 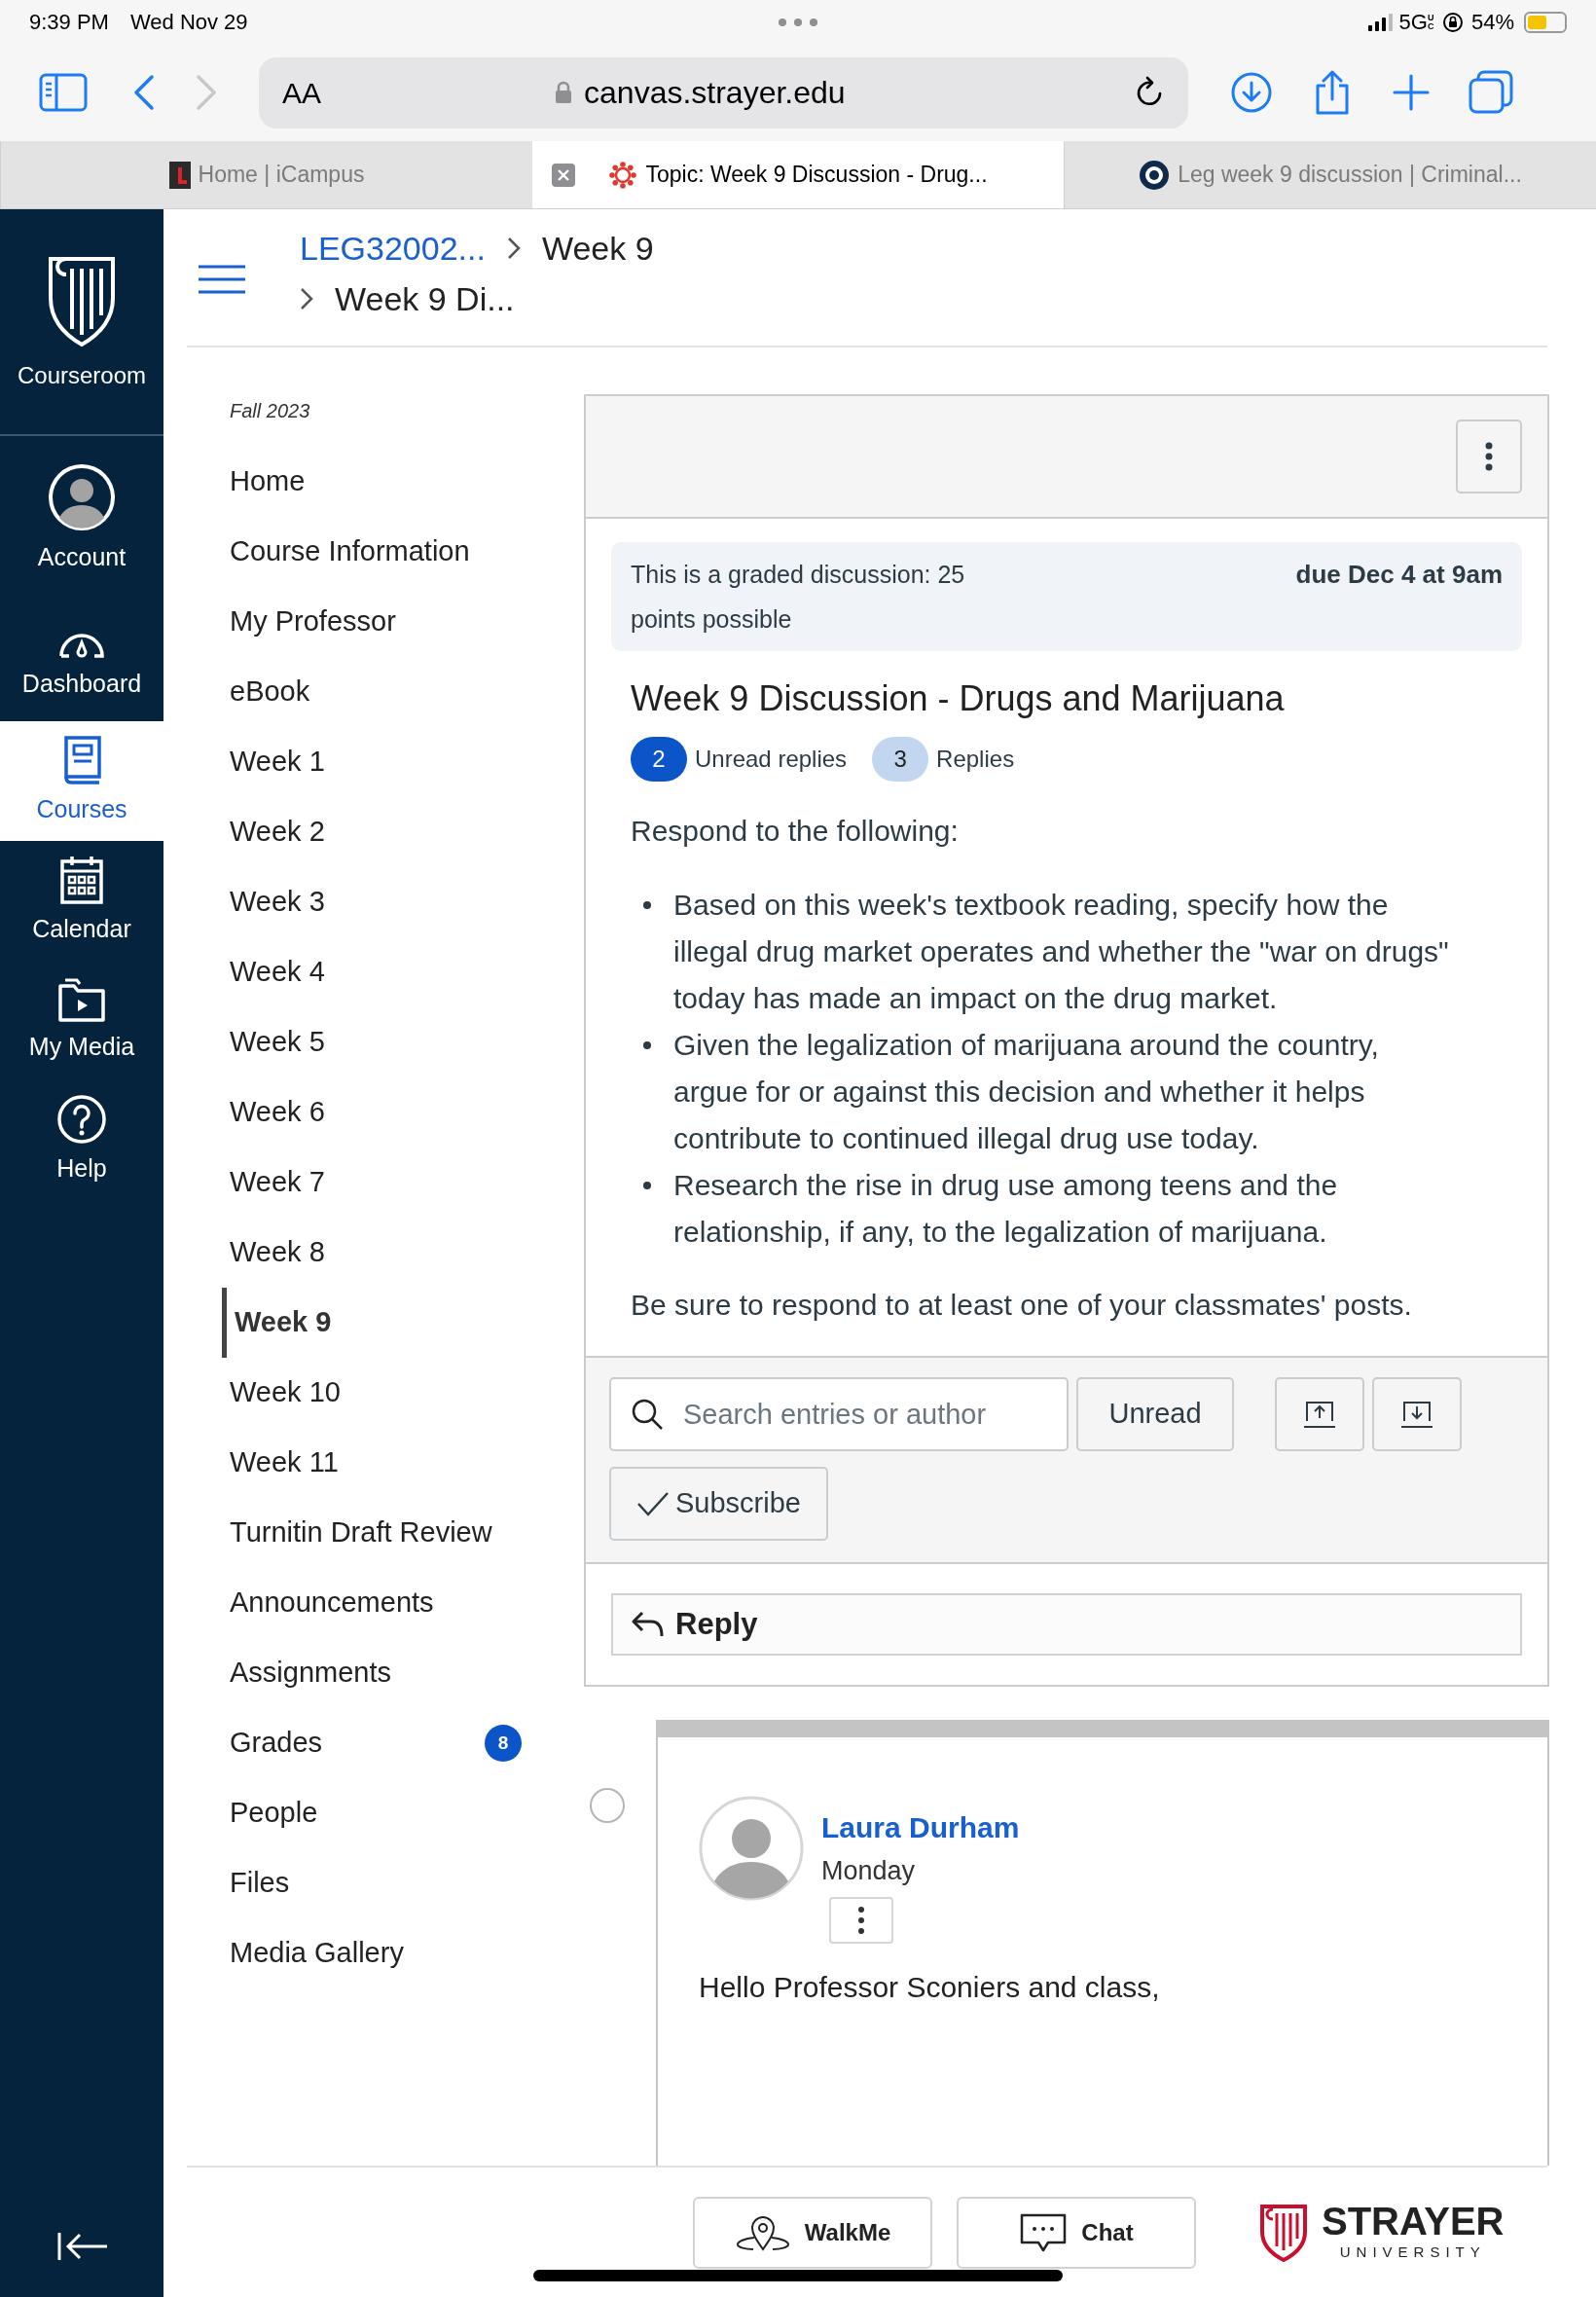 I want to click on course-nav-link: Grades 8, so click(x=403, y=1743).